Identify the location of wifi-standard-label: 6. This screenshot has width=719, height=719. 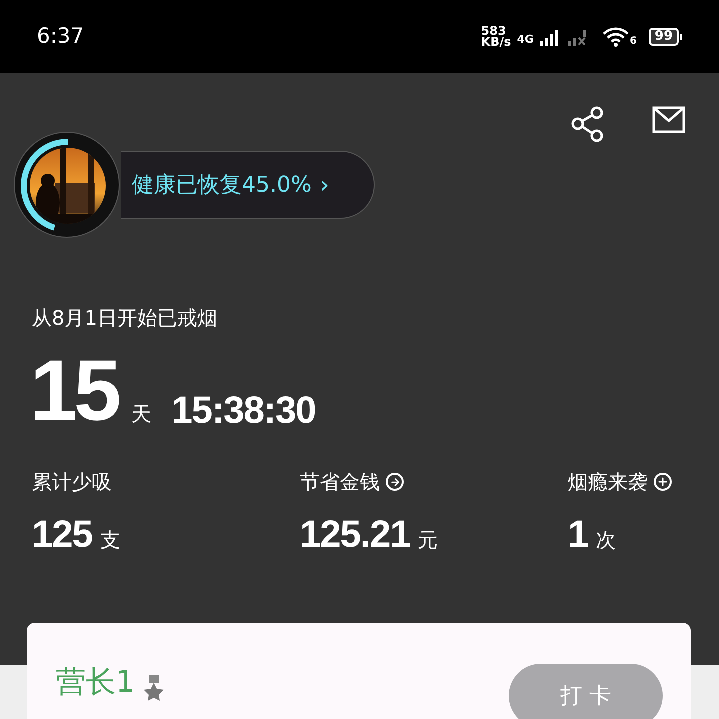
(633, 41).